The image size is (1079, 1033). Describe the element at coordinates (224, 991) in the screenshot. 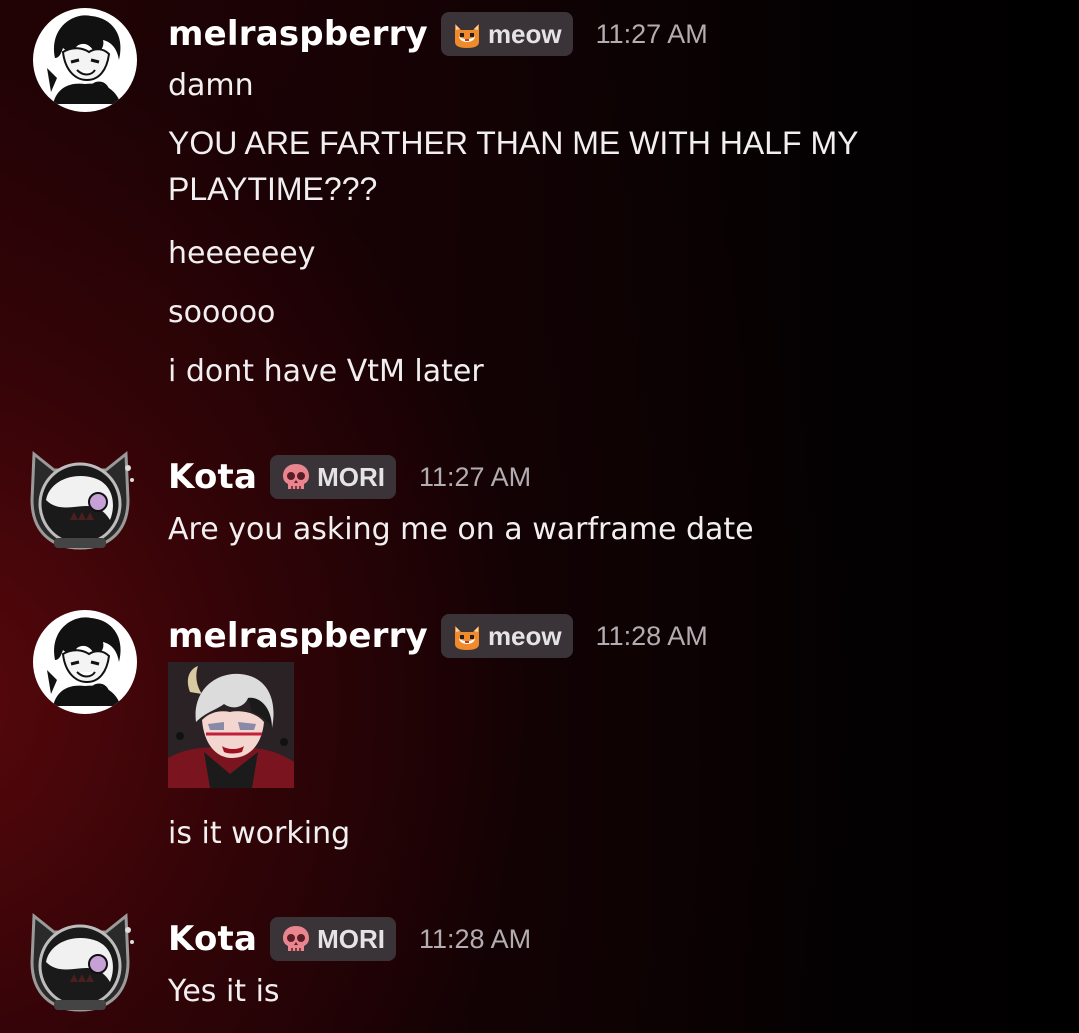

I see `message-text: Yes it is` at that location.